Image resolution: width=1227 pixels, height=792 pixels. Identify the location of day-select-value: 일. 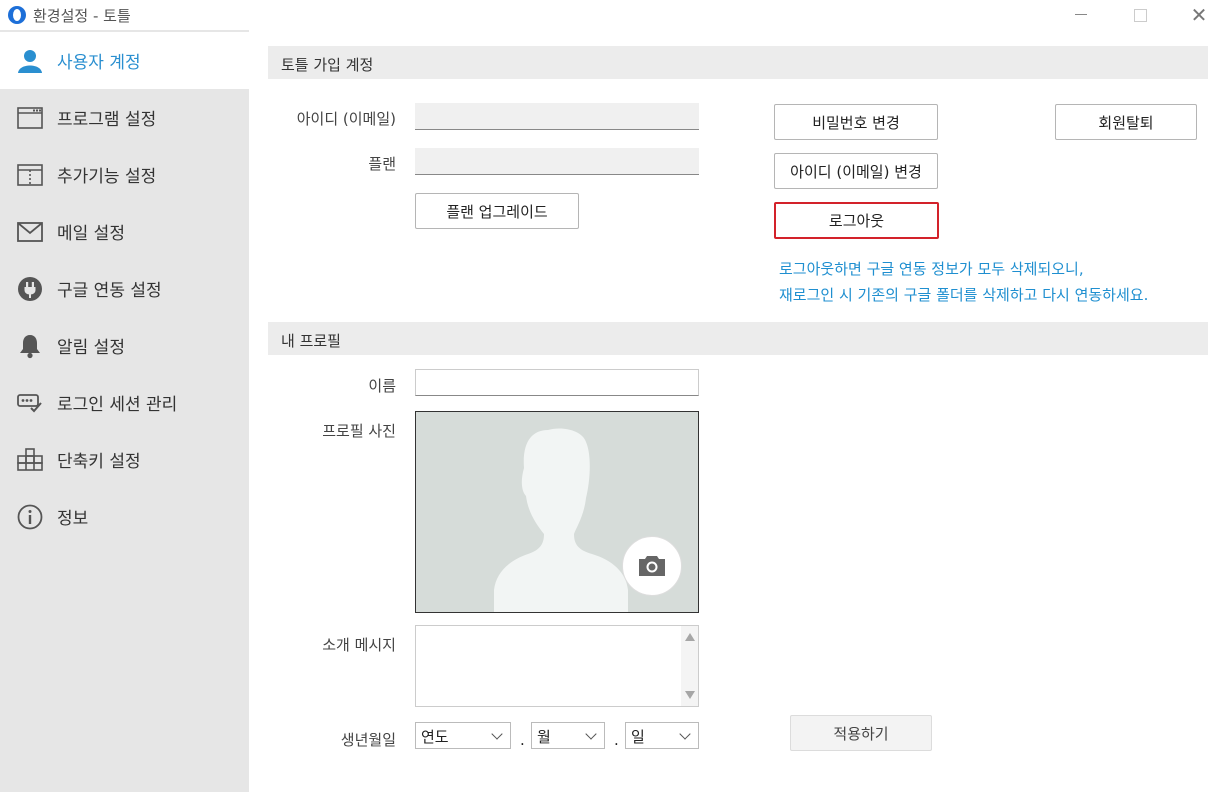
(638, 737).